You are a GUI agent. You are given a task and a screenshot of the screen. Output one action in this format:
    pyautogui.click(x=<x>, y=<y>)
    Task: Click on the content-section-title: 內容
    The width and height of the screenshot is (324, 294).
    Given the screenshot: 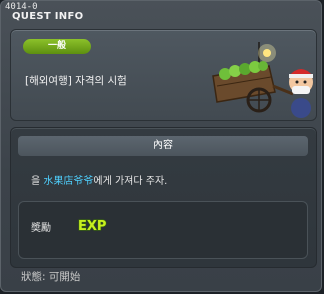 What is the action you would take?
    pyautogui.click(x=163, y=146)
    